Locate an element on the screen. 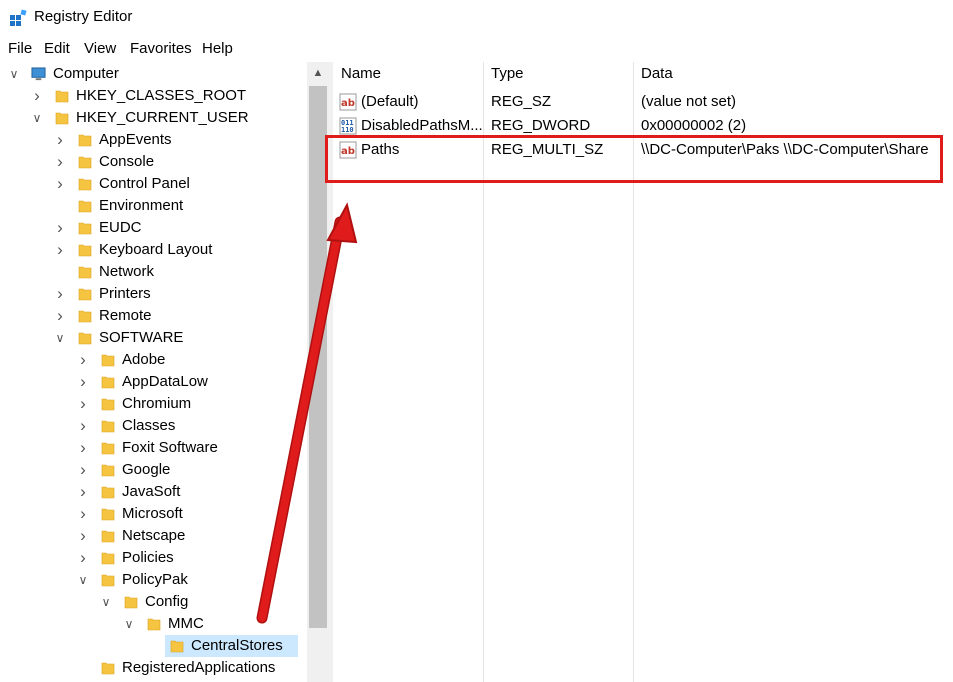  annotation-arrow is located at coordinates (307, 413).